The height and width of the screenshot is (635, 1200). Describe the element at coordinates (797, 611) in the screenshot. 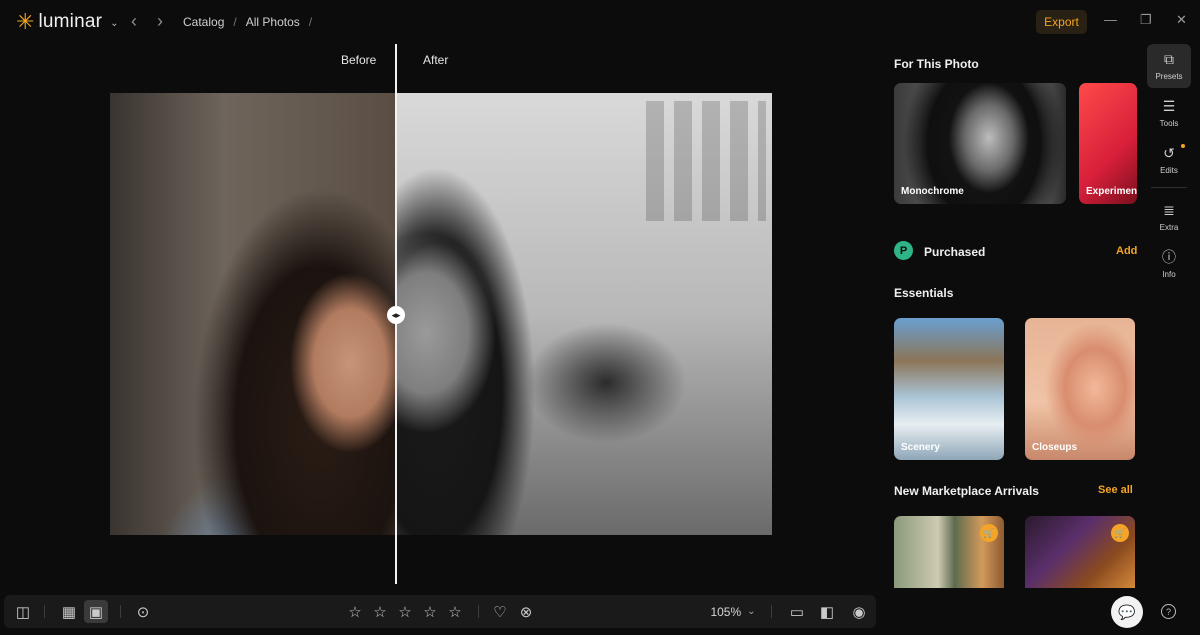

I see `fit-screen-icon: ▭` at that location.